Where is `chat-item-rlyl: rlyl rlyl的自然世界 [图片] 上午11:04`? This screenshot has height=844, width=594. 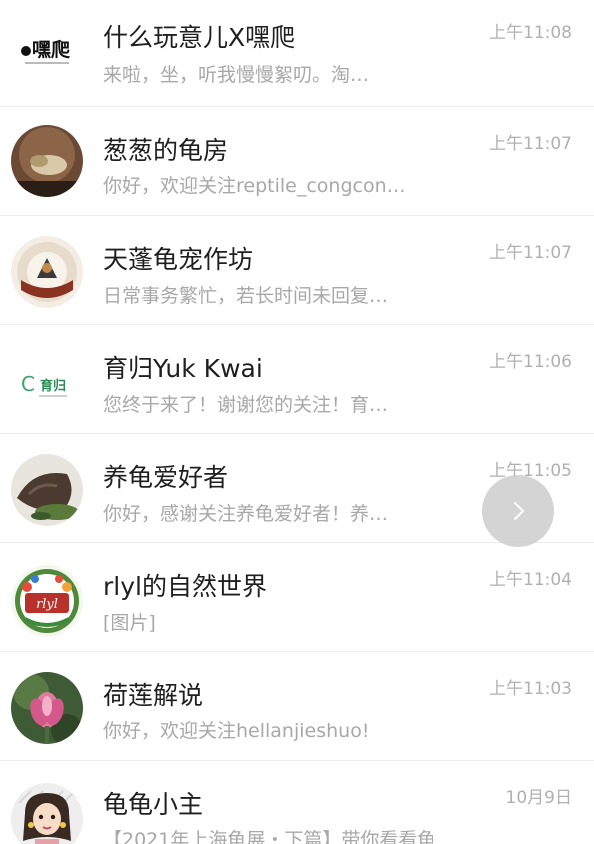
chat-item-rlyl: rlyl rlyl的自然世界 [图片] 上午11:04 is located at coordinates (297, 597).